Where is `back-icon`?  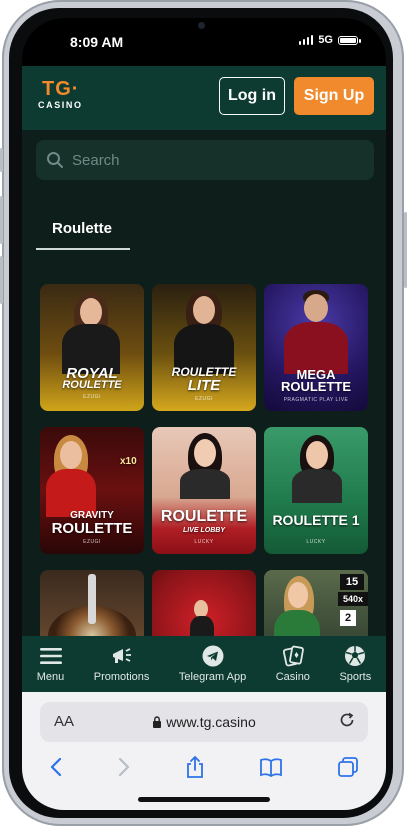 back-icon is located at coordinates (56, 770).